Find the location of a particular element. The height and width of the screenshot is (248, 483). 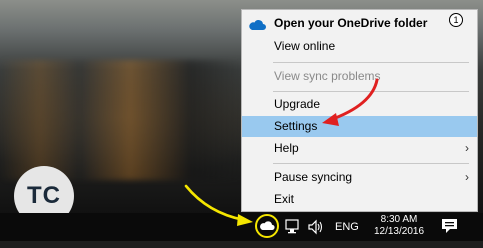

menu-item-label: Exit is located at coordinates (284, 199).